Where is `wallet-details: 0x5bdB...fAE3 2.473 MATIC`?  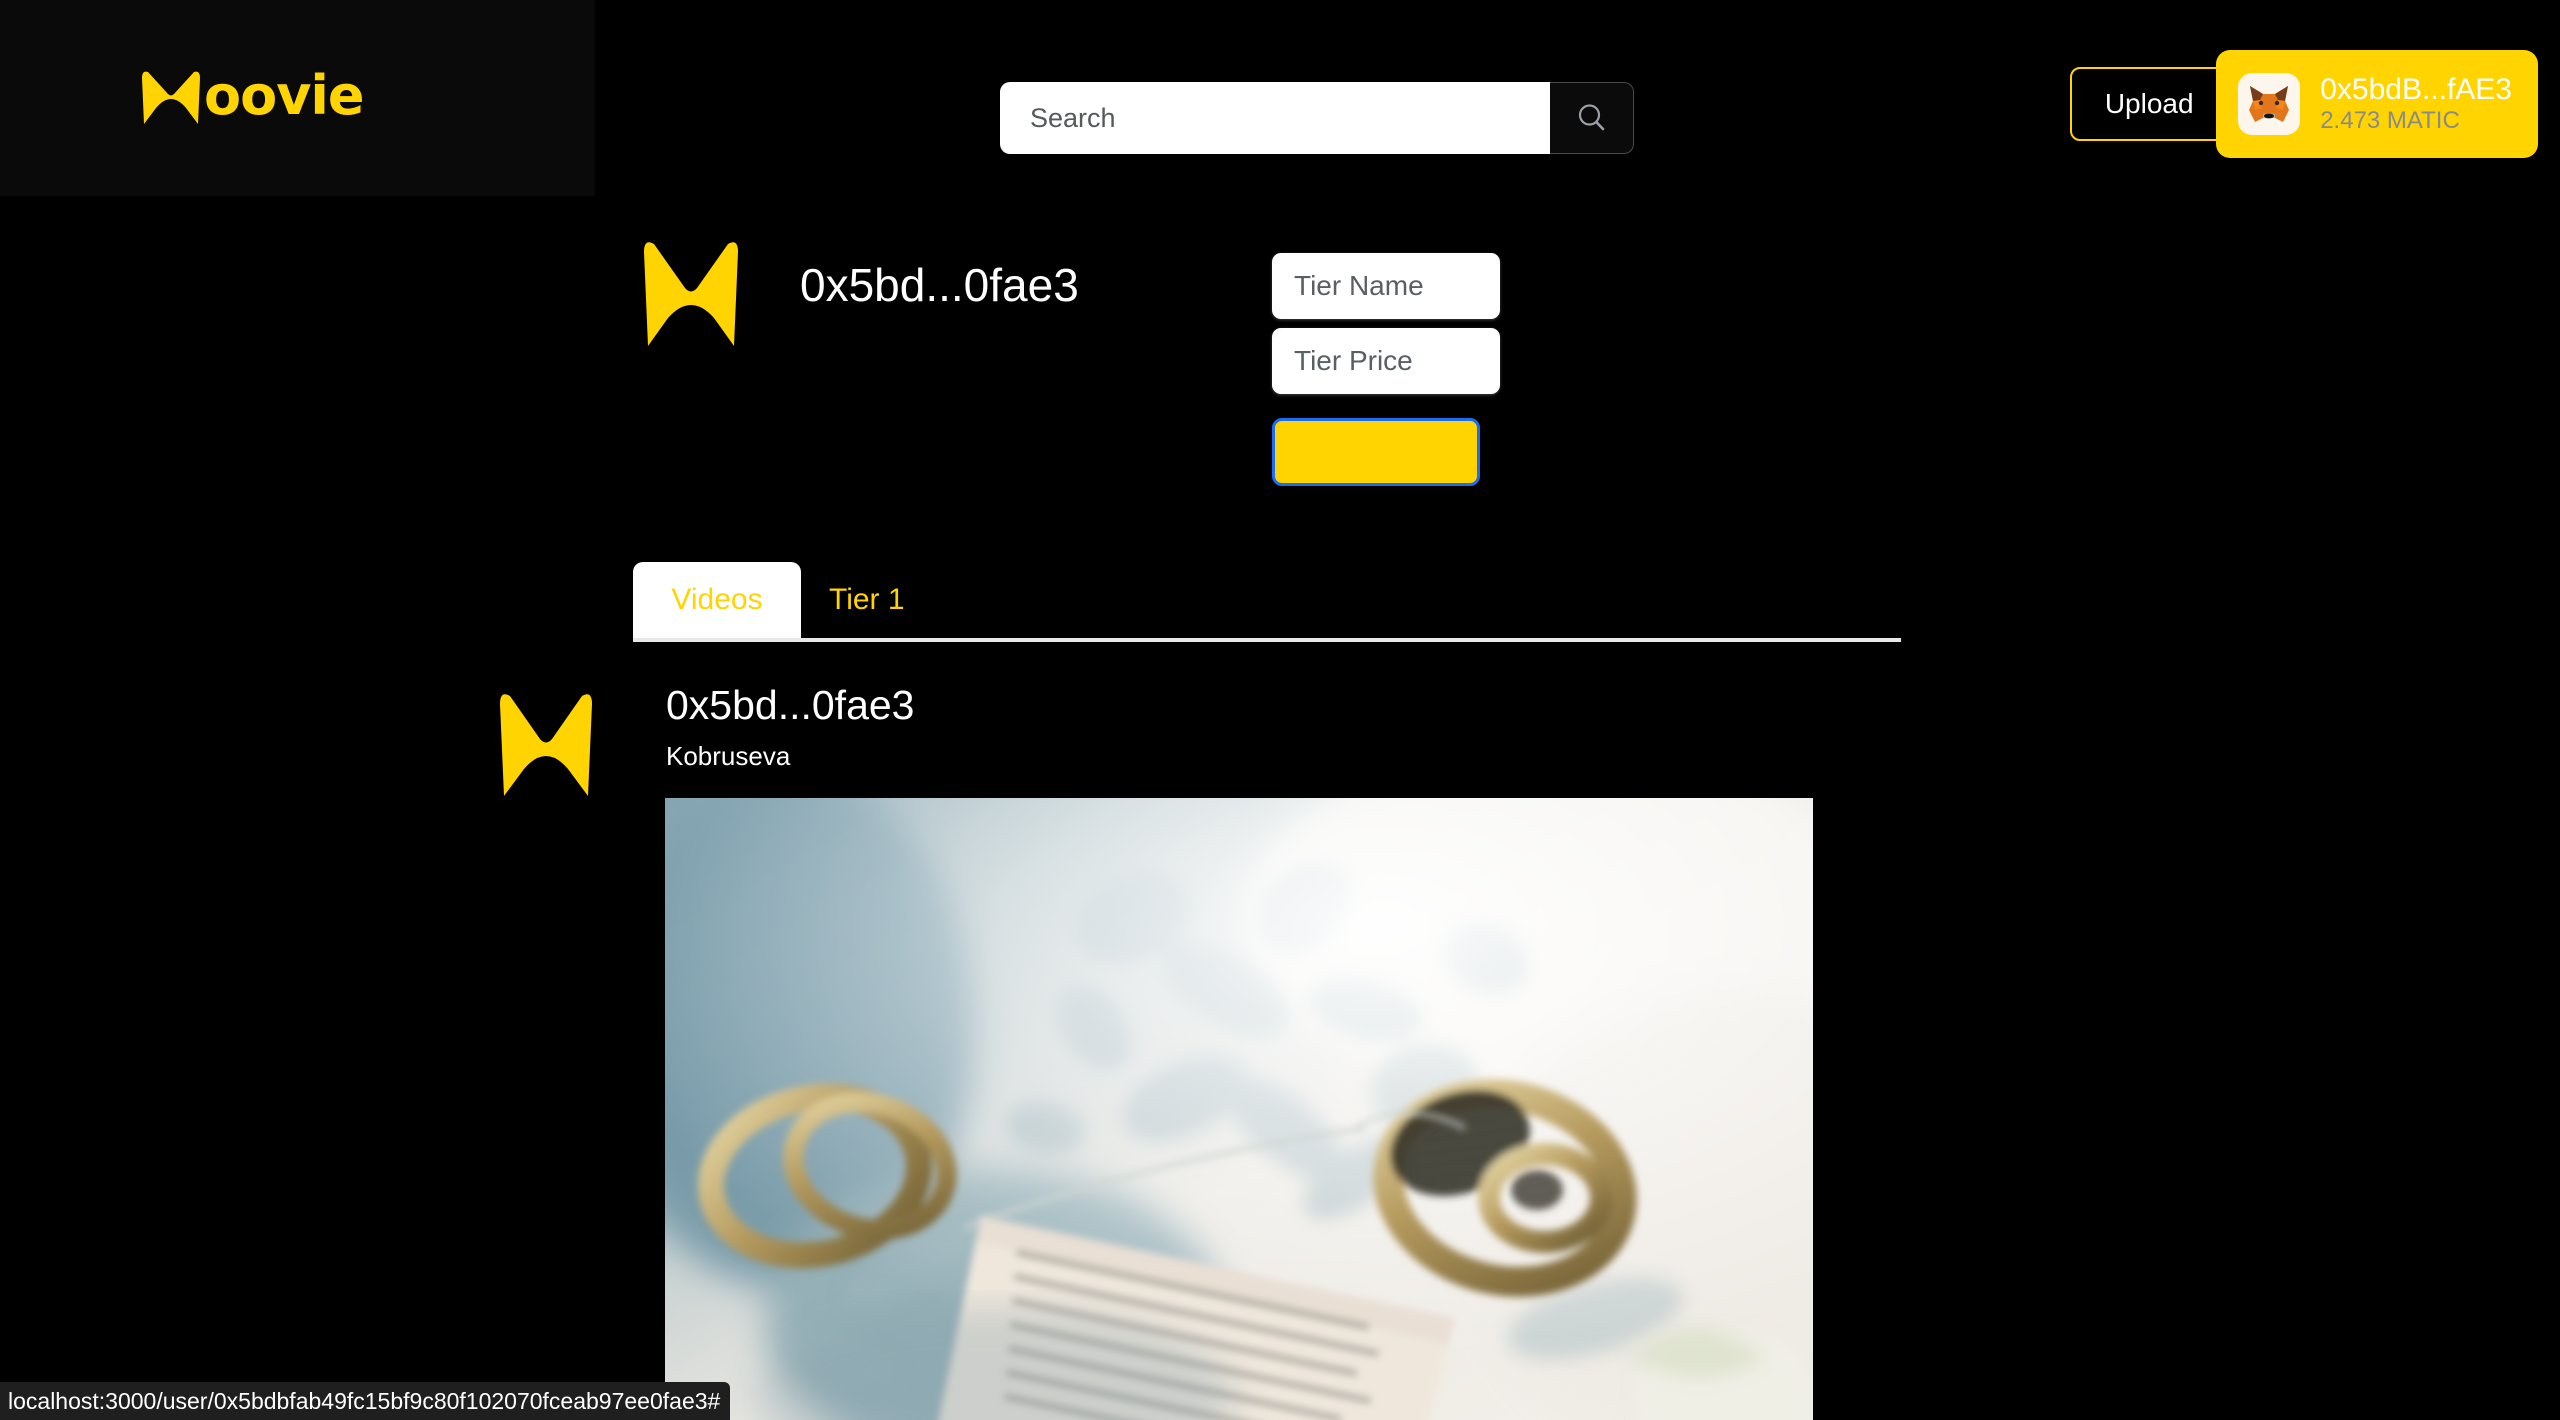 wallet-details: 0x5bdB...fAE3 2.473 MATIC is located at coordinates (2416, 103).